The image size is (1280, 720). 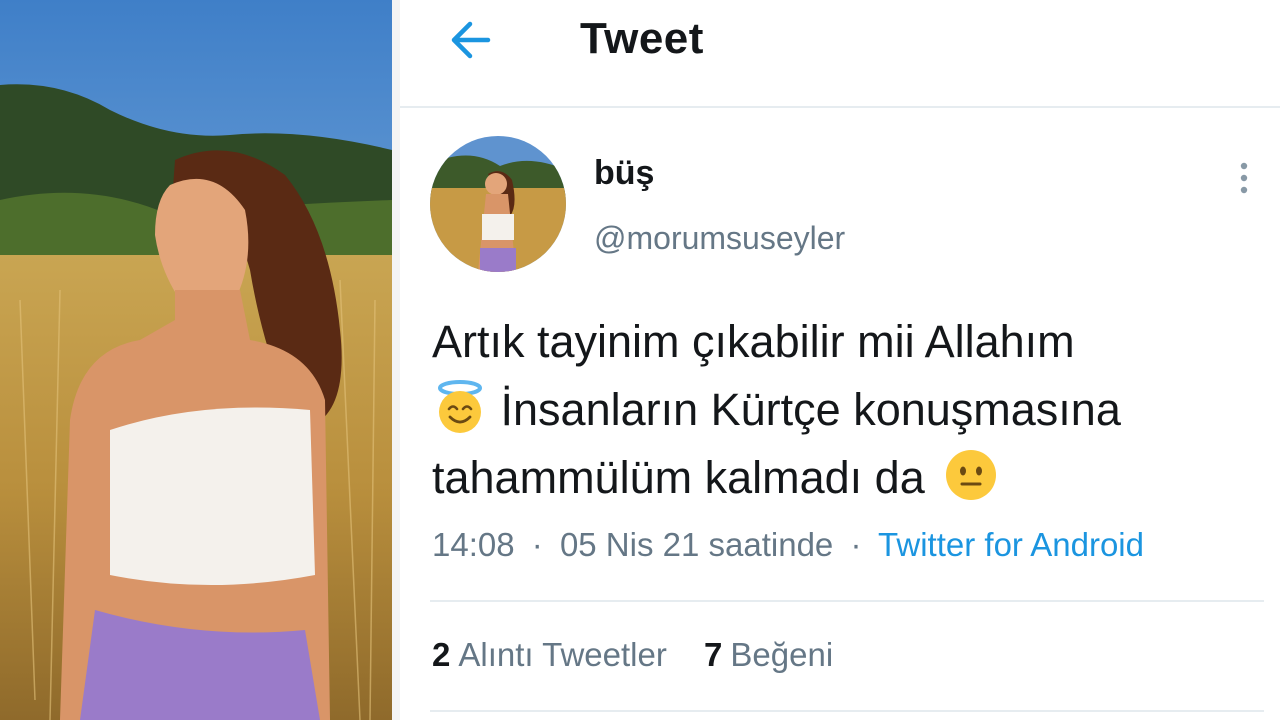 What do you see at coordinates (810, 409) in the screenshot?
I see `tweet-text-line-2-text: İnsanların Kürtçe konuşmasına` at bounding box center [810, 409].